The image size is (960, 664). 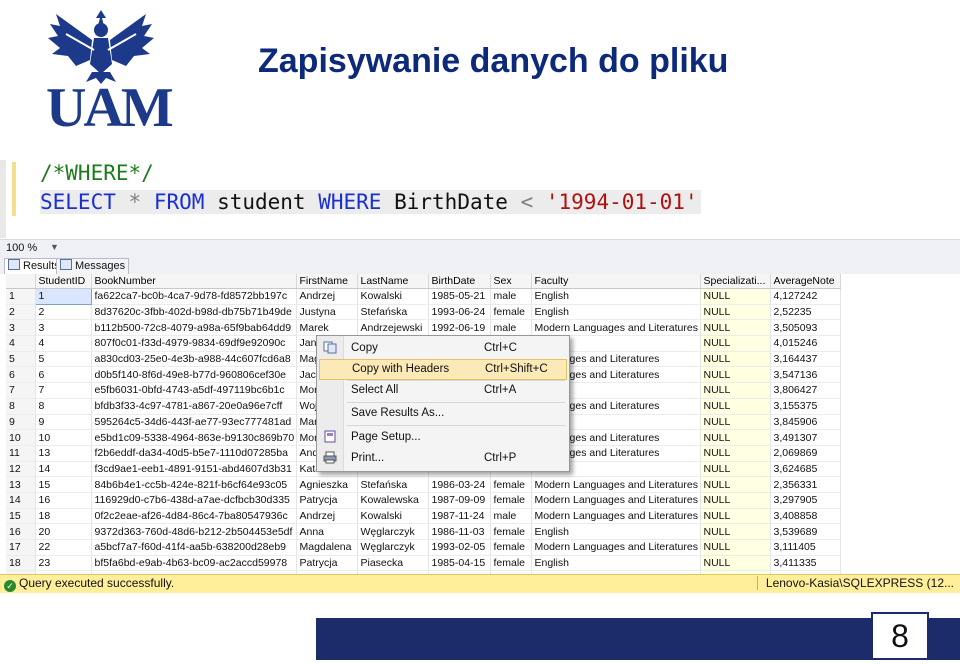 What do you see at coordinates (194, 406) in the screenshot?
I see `table-cell: bfdb3f33-4c97-4781-a867-20e0a96e7cff` at bounding box center [194, 406].